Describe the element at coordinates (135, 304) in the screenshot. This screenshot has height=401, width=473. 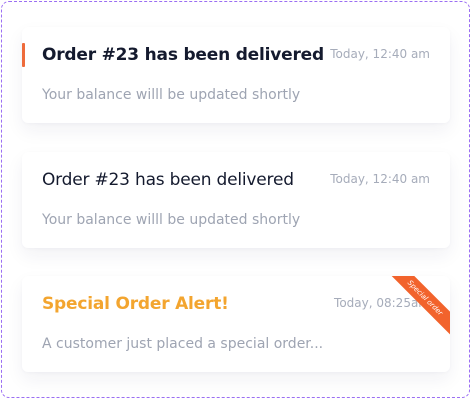
I see `notification-title: Special Order Alert!` at that location.